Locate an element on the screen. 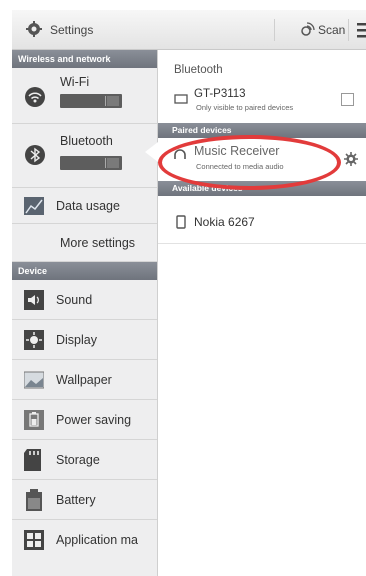 This screenshot has height=576, width=366. sidebar-item-label: Battery is located at coordinates (76, 500).